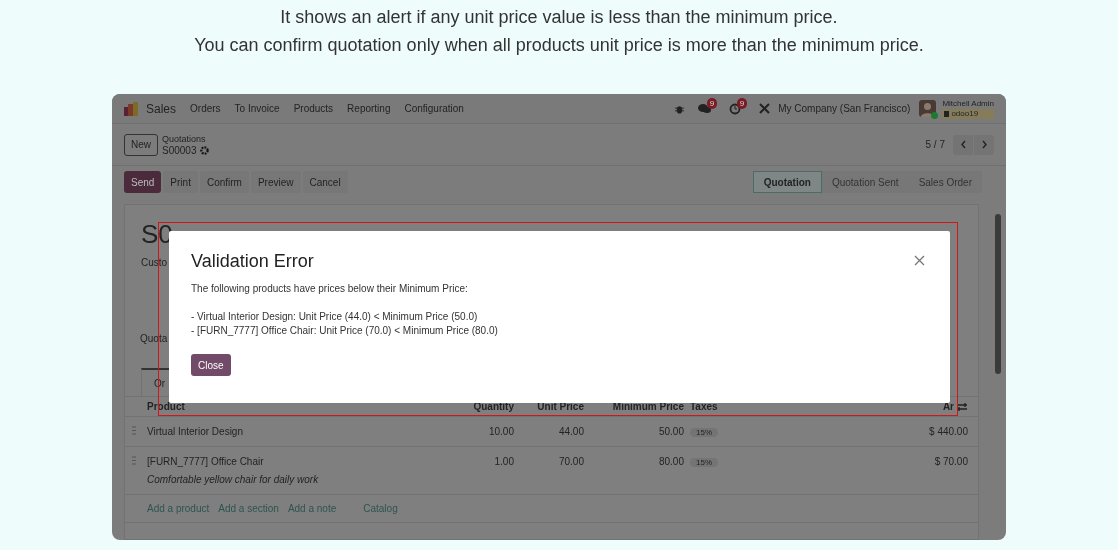 The height and width of the screenshot is (550, 1118). I want to click on company-switcher: My Company (San Francisco), so click(844, 108).